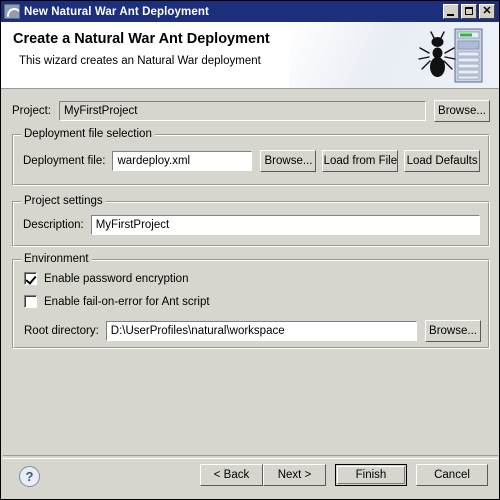  I want to click on enable-fail-on-error-checkbox-row: Enable fail-on-error for Ant script, so click(117, 301).